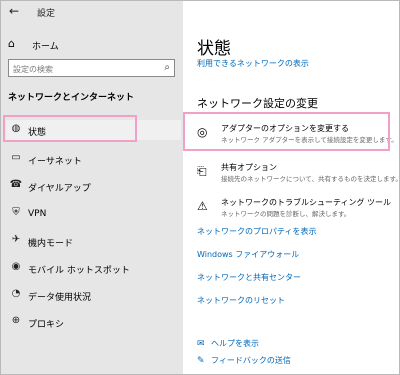 This screenshot has height=375, width=400. What do you see at coordinates (33, 69) in the screenshot?
I see `search-placeholder: 設定の検索` at bounding box center [33, 69].